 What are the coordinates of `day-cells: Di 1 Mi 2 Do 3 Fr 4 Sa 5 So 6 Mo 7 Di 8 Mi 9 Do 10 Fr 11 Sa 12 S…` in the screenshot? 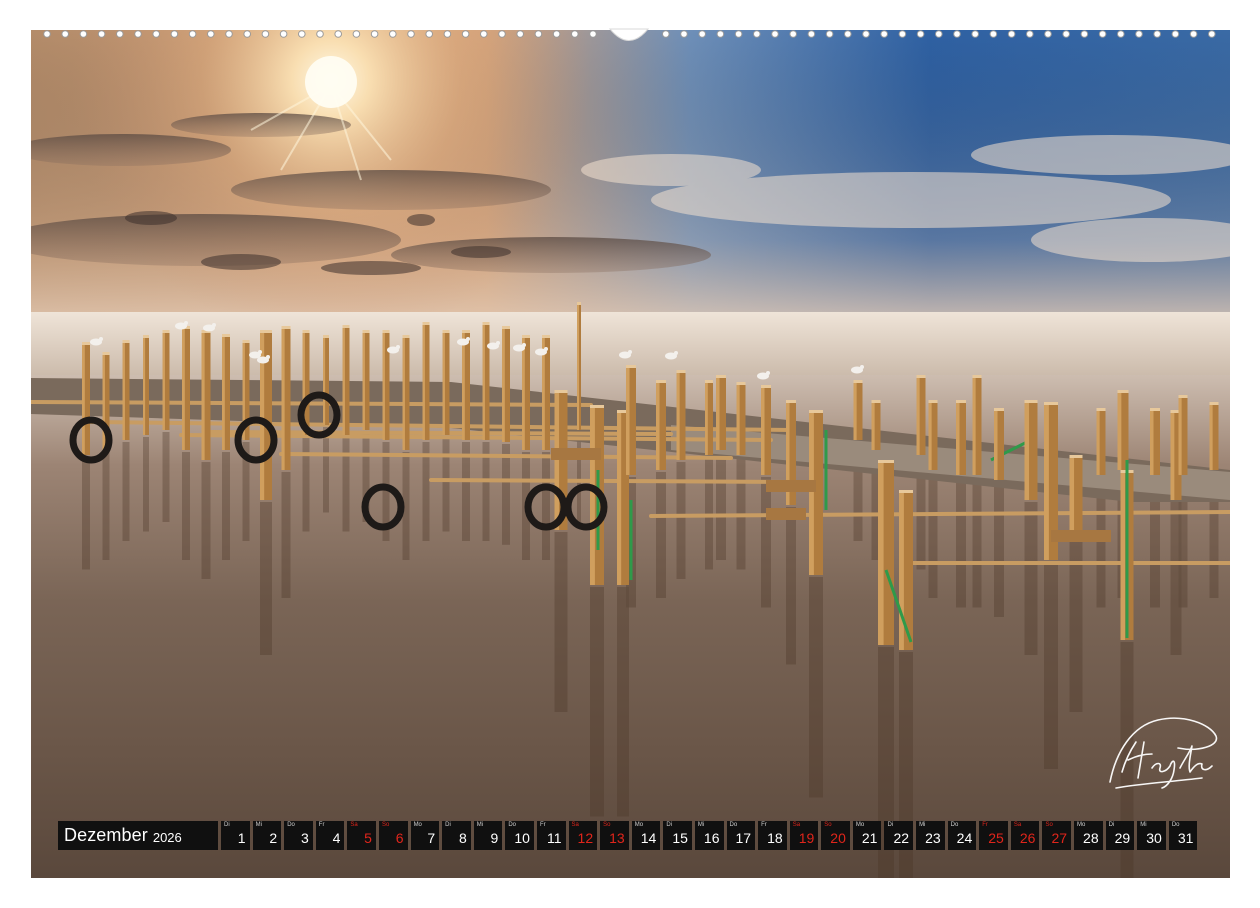 It's located at (709, 835).